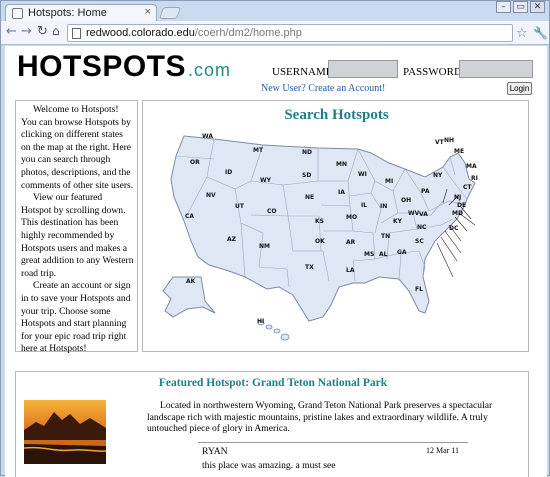 The width and height of the screenshot is (550, 477). Describe the element at coordinates (419, 289) in the screenshot. I see `state-label-fl: FL` at that location.